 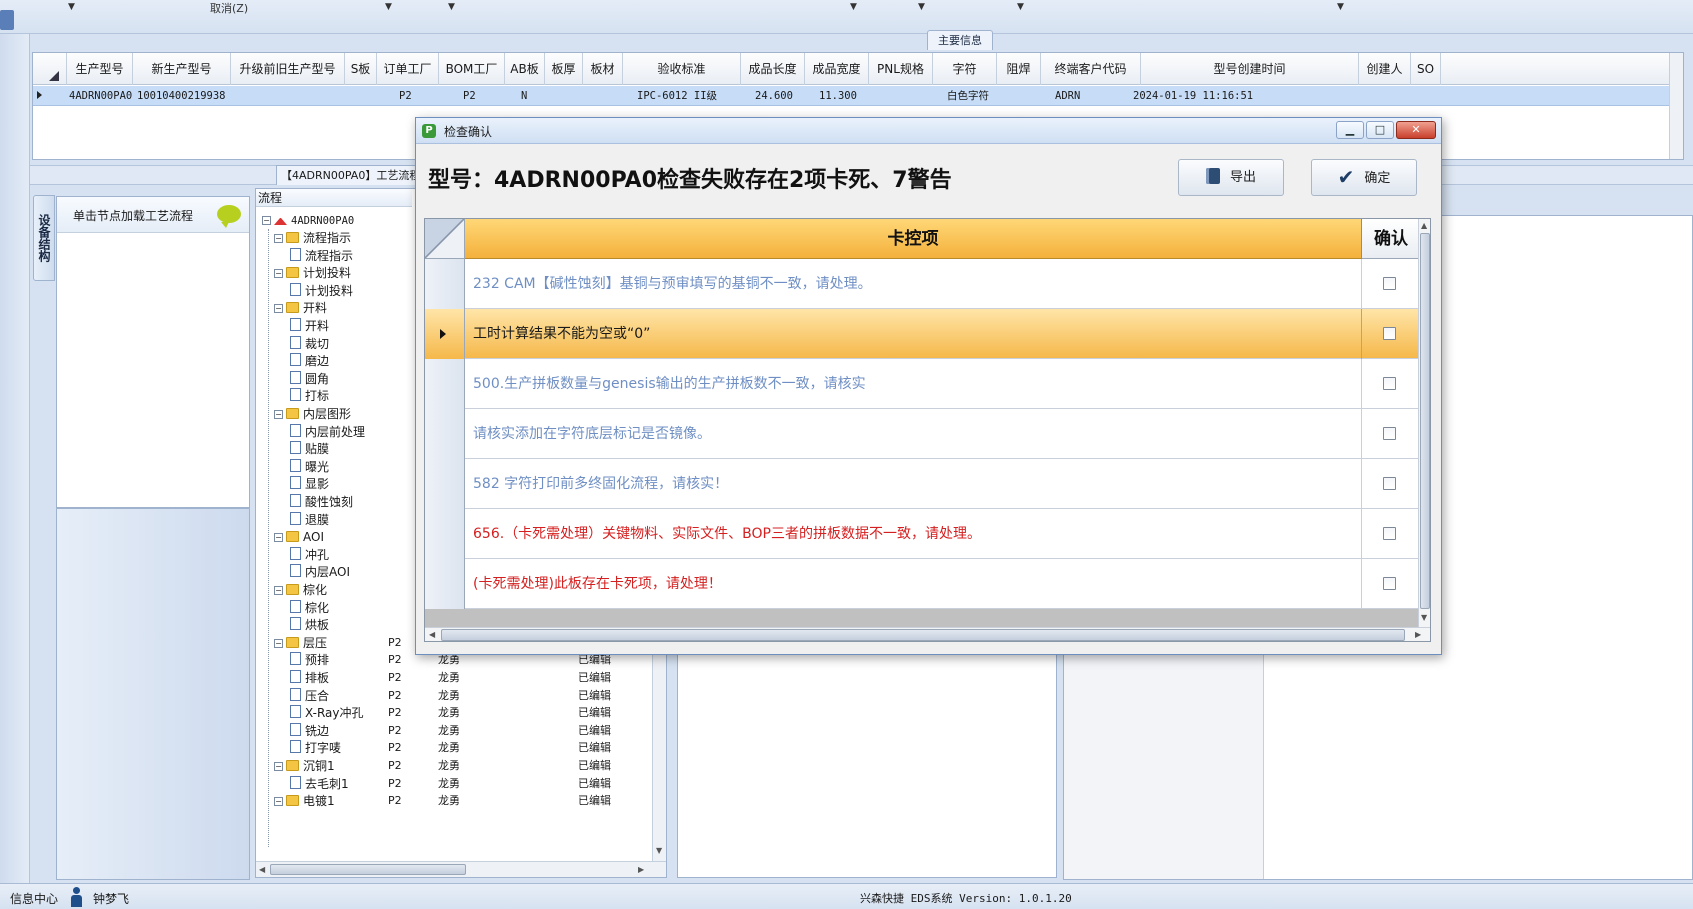 I want to click on confirm-button: ✔ 确定, so click(x=1364, y=177).